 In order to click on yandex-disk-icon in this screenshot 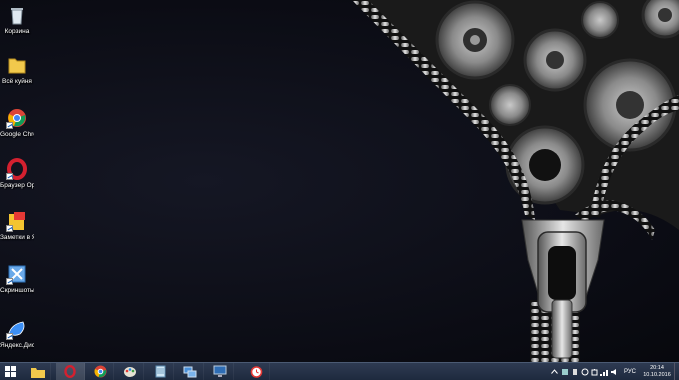, I will do `click(17, 329)`.